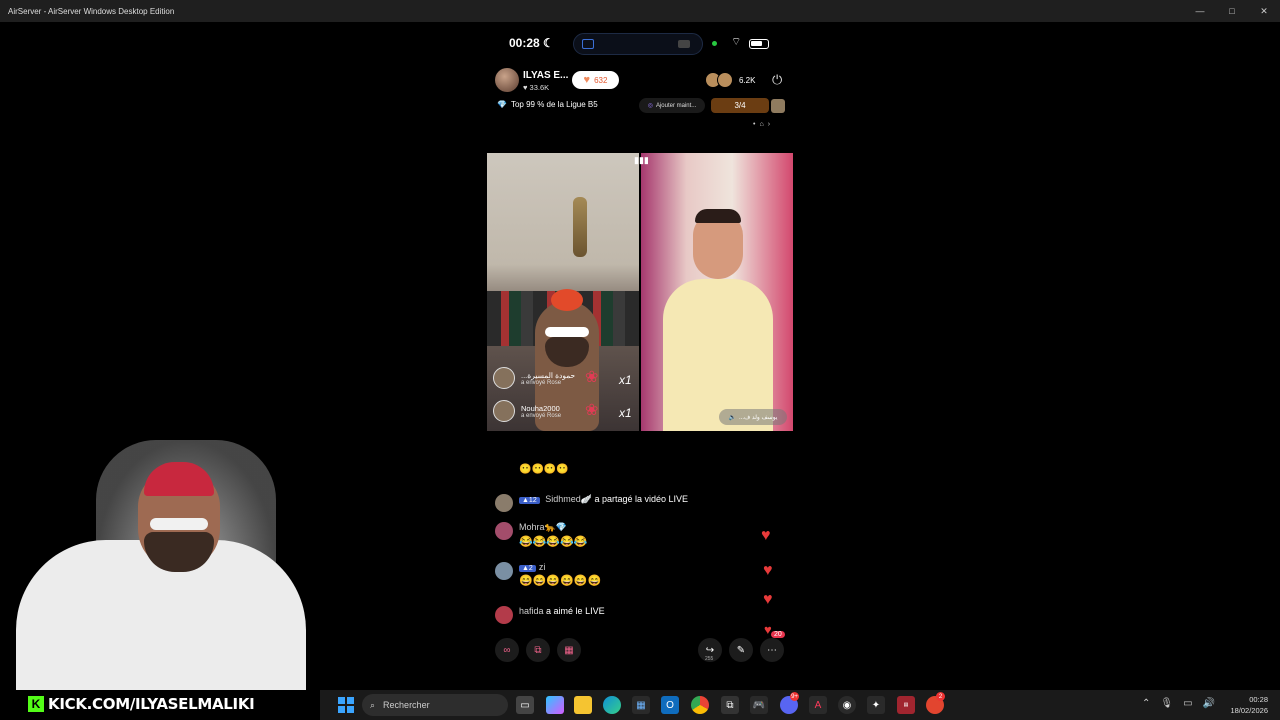 This screenshot has width=1280, height=720. Describe the element at coordinates (161, 565) in the screenshot. I see `webcam-overlay` at that location.